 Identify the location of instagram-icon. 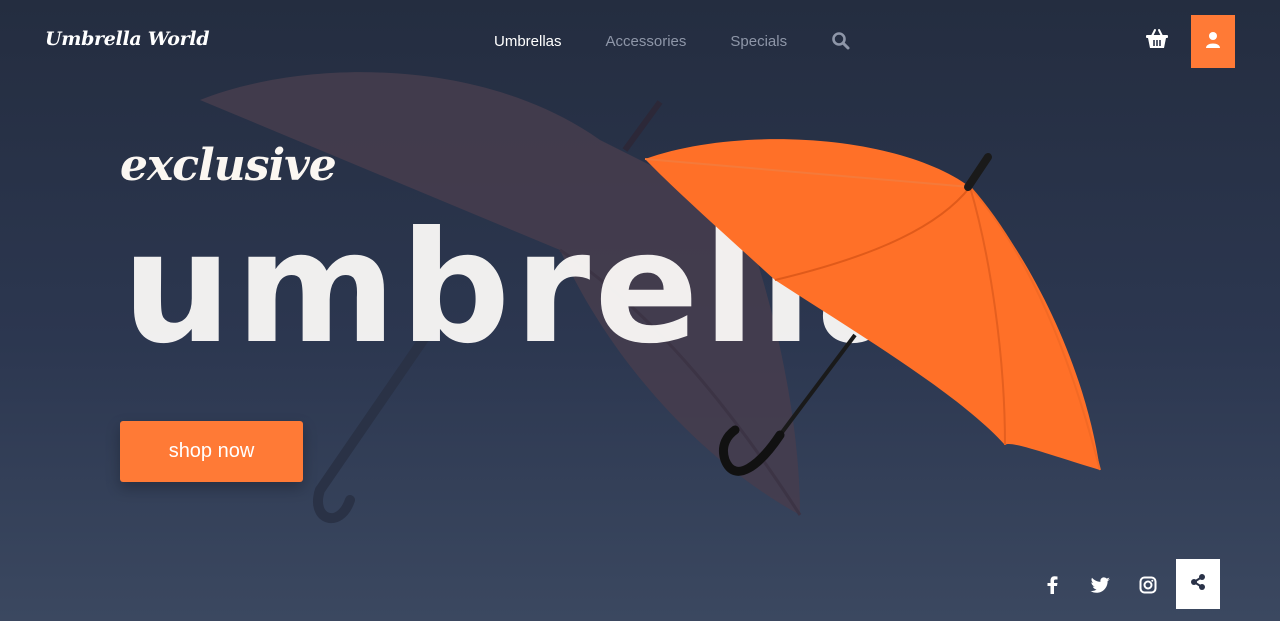
(1148, 585).